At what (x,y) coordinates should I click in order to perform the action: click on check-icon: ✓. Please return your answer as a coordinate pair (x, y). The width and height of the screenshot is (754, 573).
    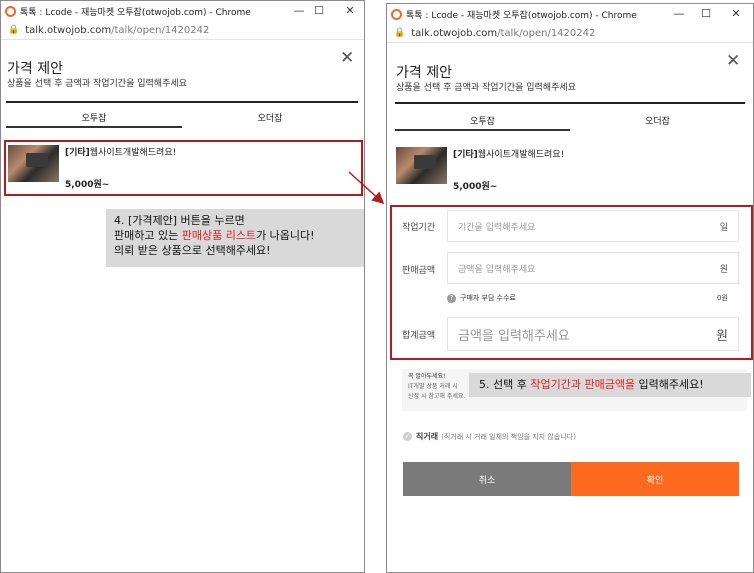
    Looking at the image, I should click on (407, 436).